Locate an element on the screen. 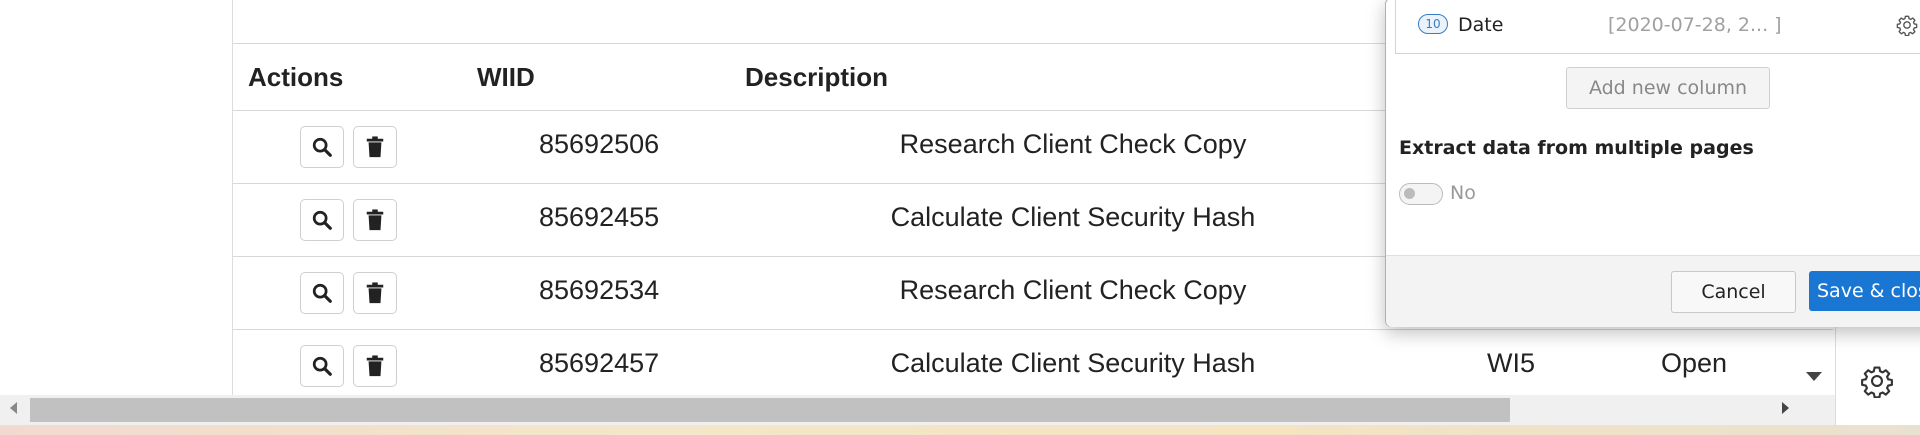  cell-queue: WI5 is located at coordinates (1511, 363).